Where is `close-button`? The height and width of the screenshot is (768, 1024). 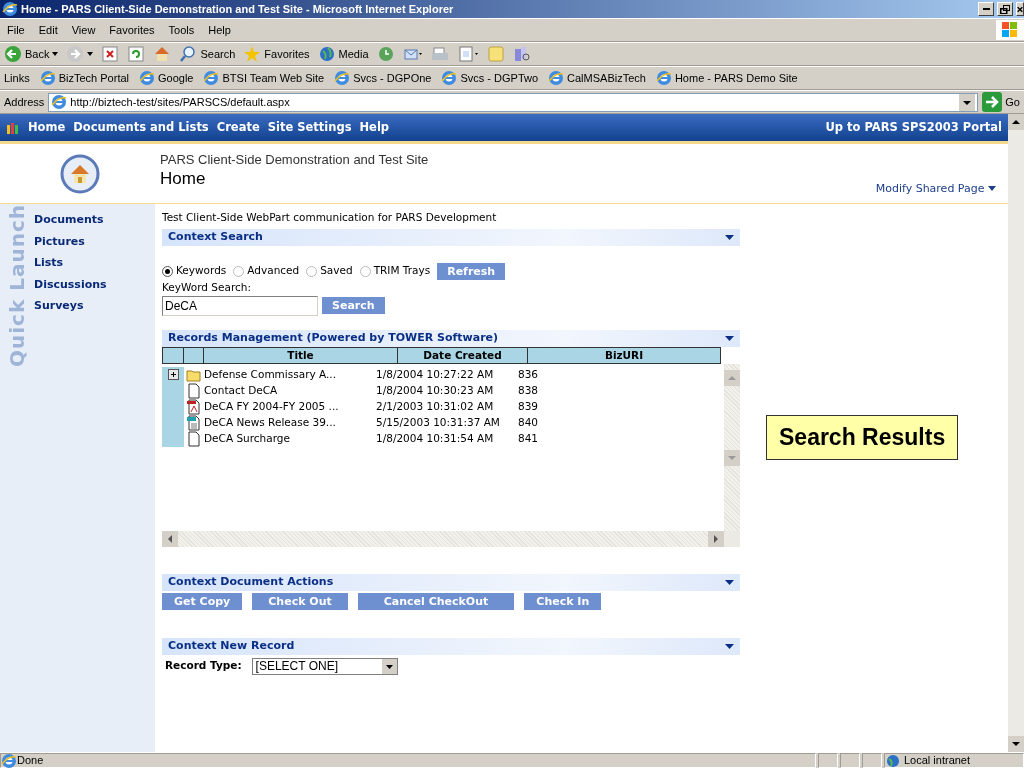
close-button is located at coordinates (1020, 9).